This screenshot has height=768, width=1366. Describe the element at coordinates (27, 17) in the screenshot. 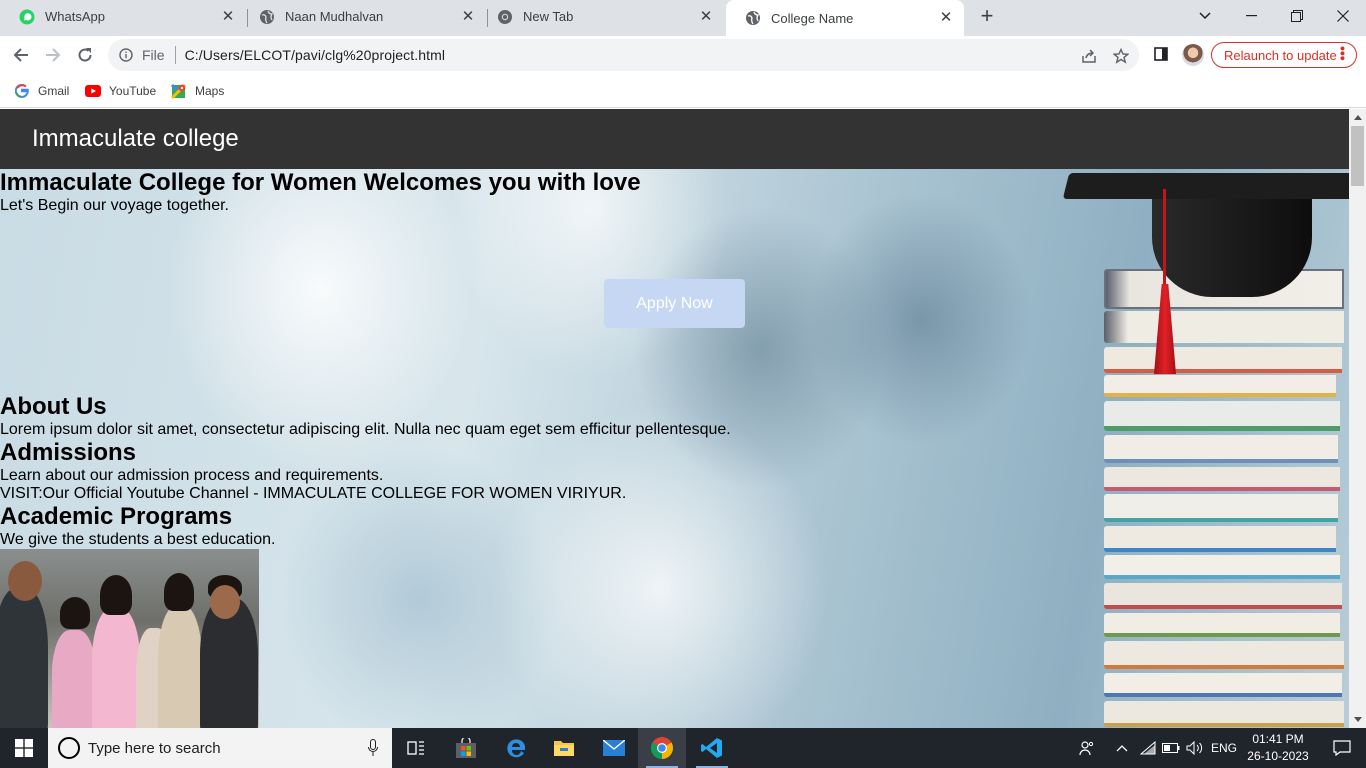

I see `whatsapp-icon` at that location.